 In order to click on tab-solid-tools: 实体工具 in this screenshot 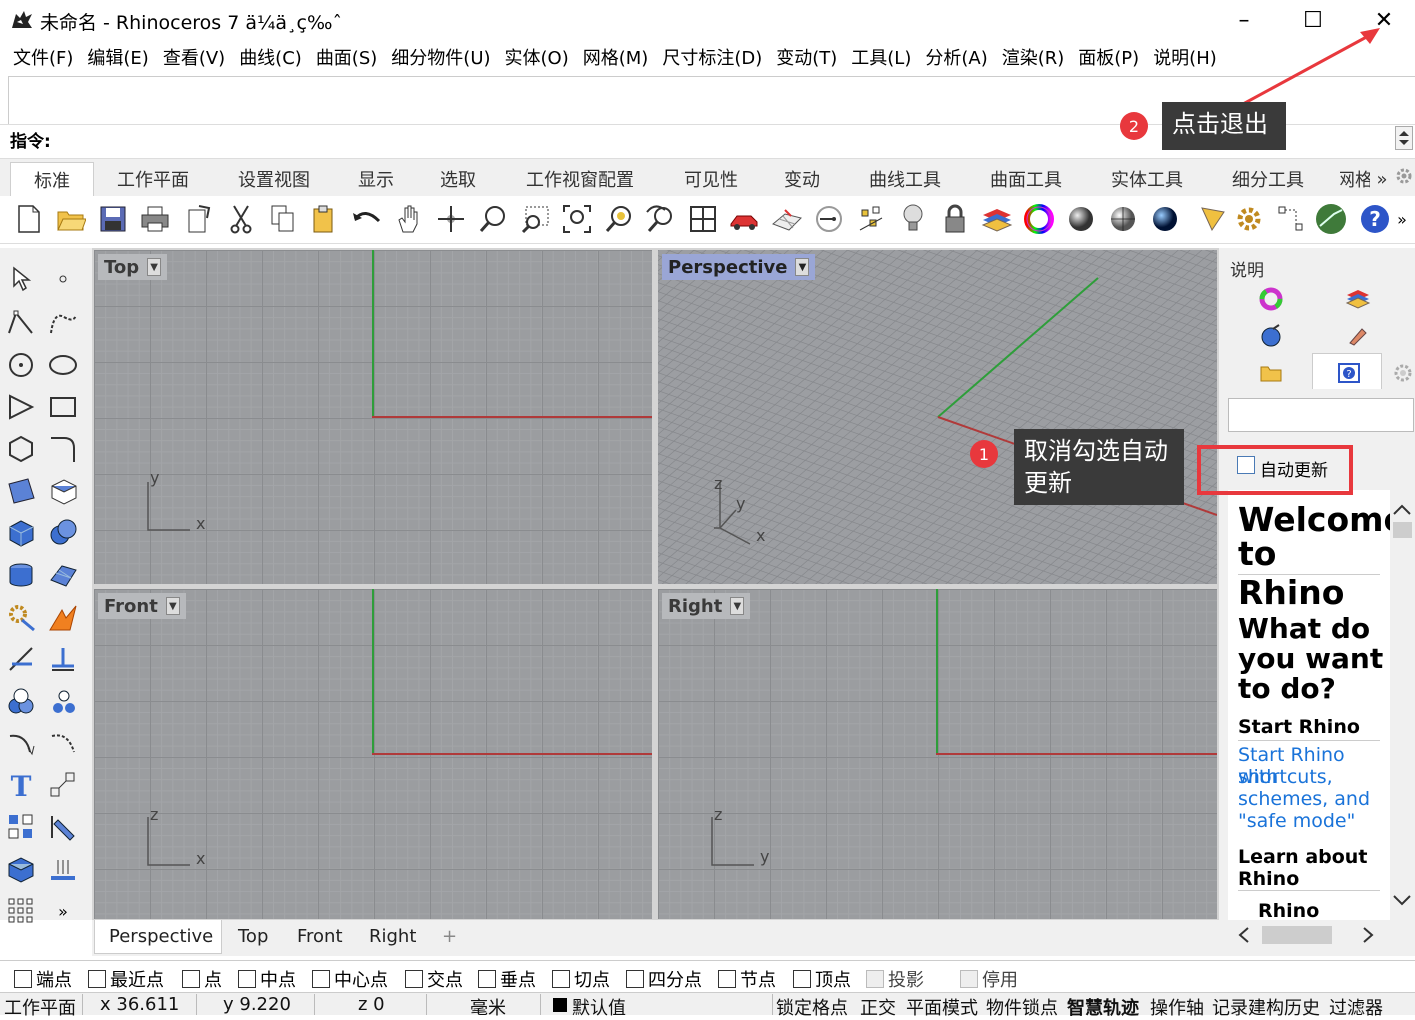, I will do `click(1147, 179)`.